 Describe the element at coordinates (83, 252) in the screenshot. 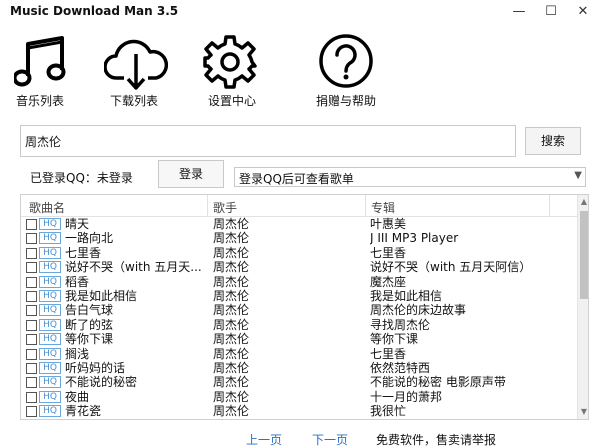

I see `song-title: 七里香` at that location.